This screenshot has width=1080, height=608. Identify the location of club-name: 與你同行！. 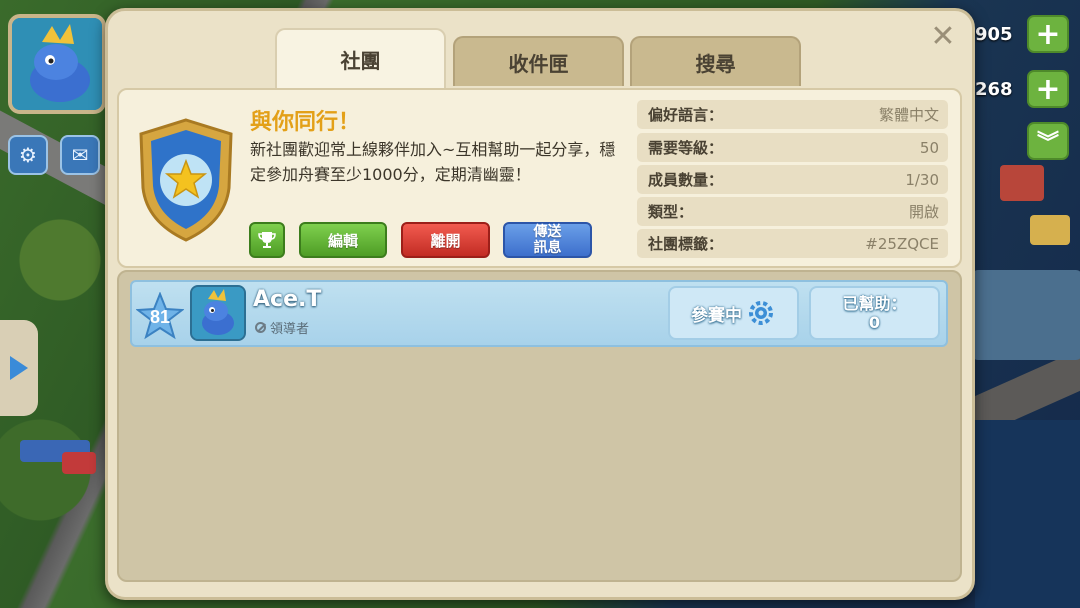
(305, 122).